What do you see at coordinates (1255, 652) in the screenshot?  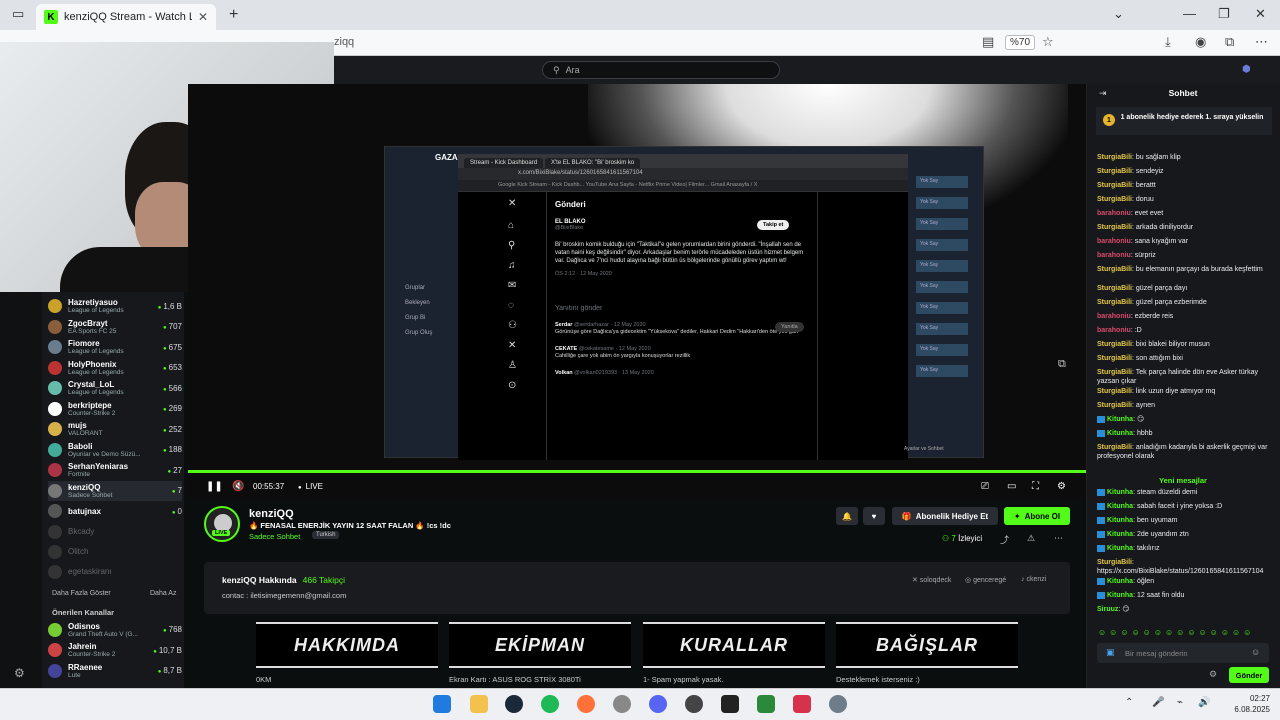 I see `emoji-picker-icon: ☺` at bounding box center [1255, 652].